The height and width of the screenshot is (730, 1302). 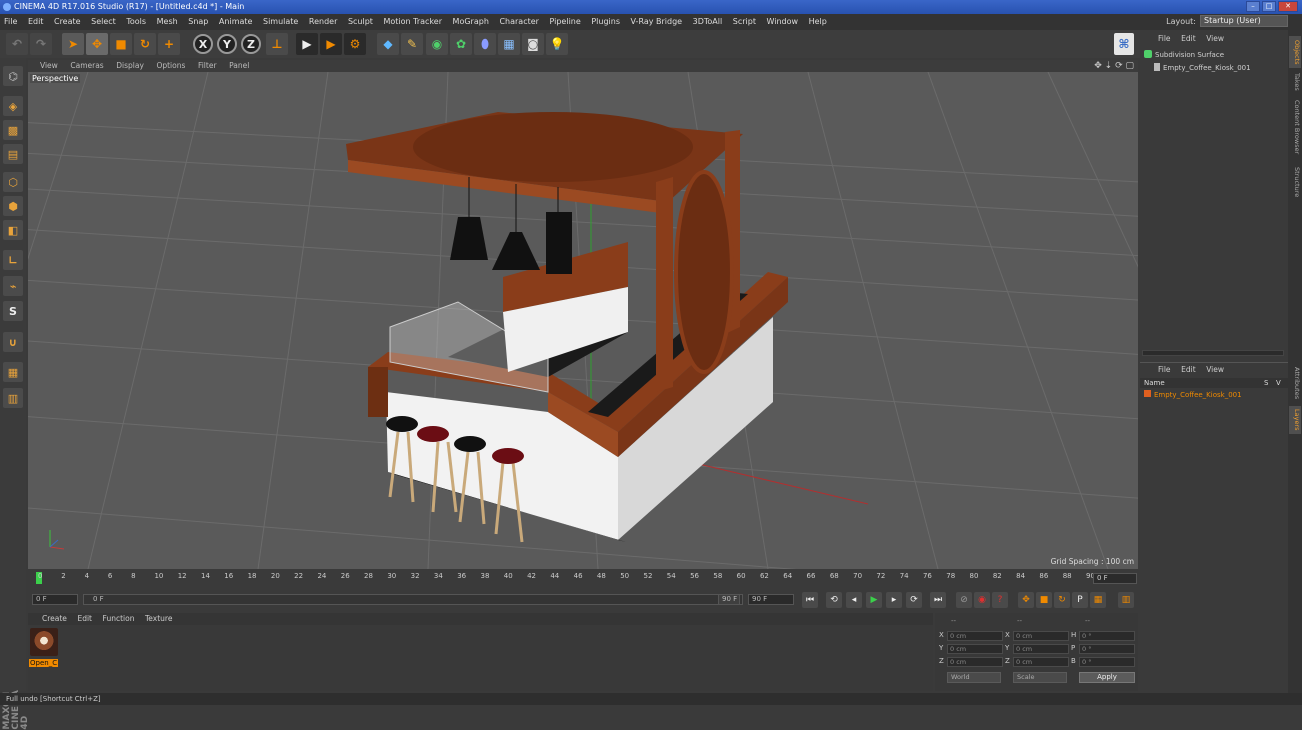 What do you see at coordinates (1098, 600) in the screenshot?
I see `key-pla-icon: ▦` at bounding box center [1098, 600].